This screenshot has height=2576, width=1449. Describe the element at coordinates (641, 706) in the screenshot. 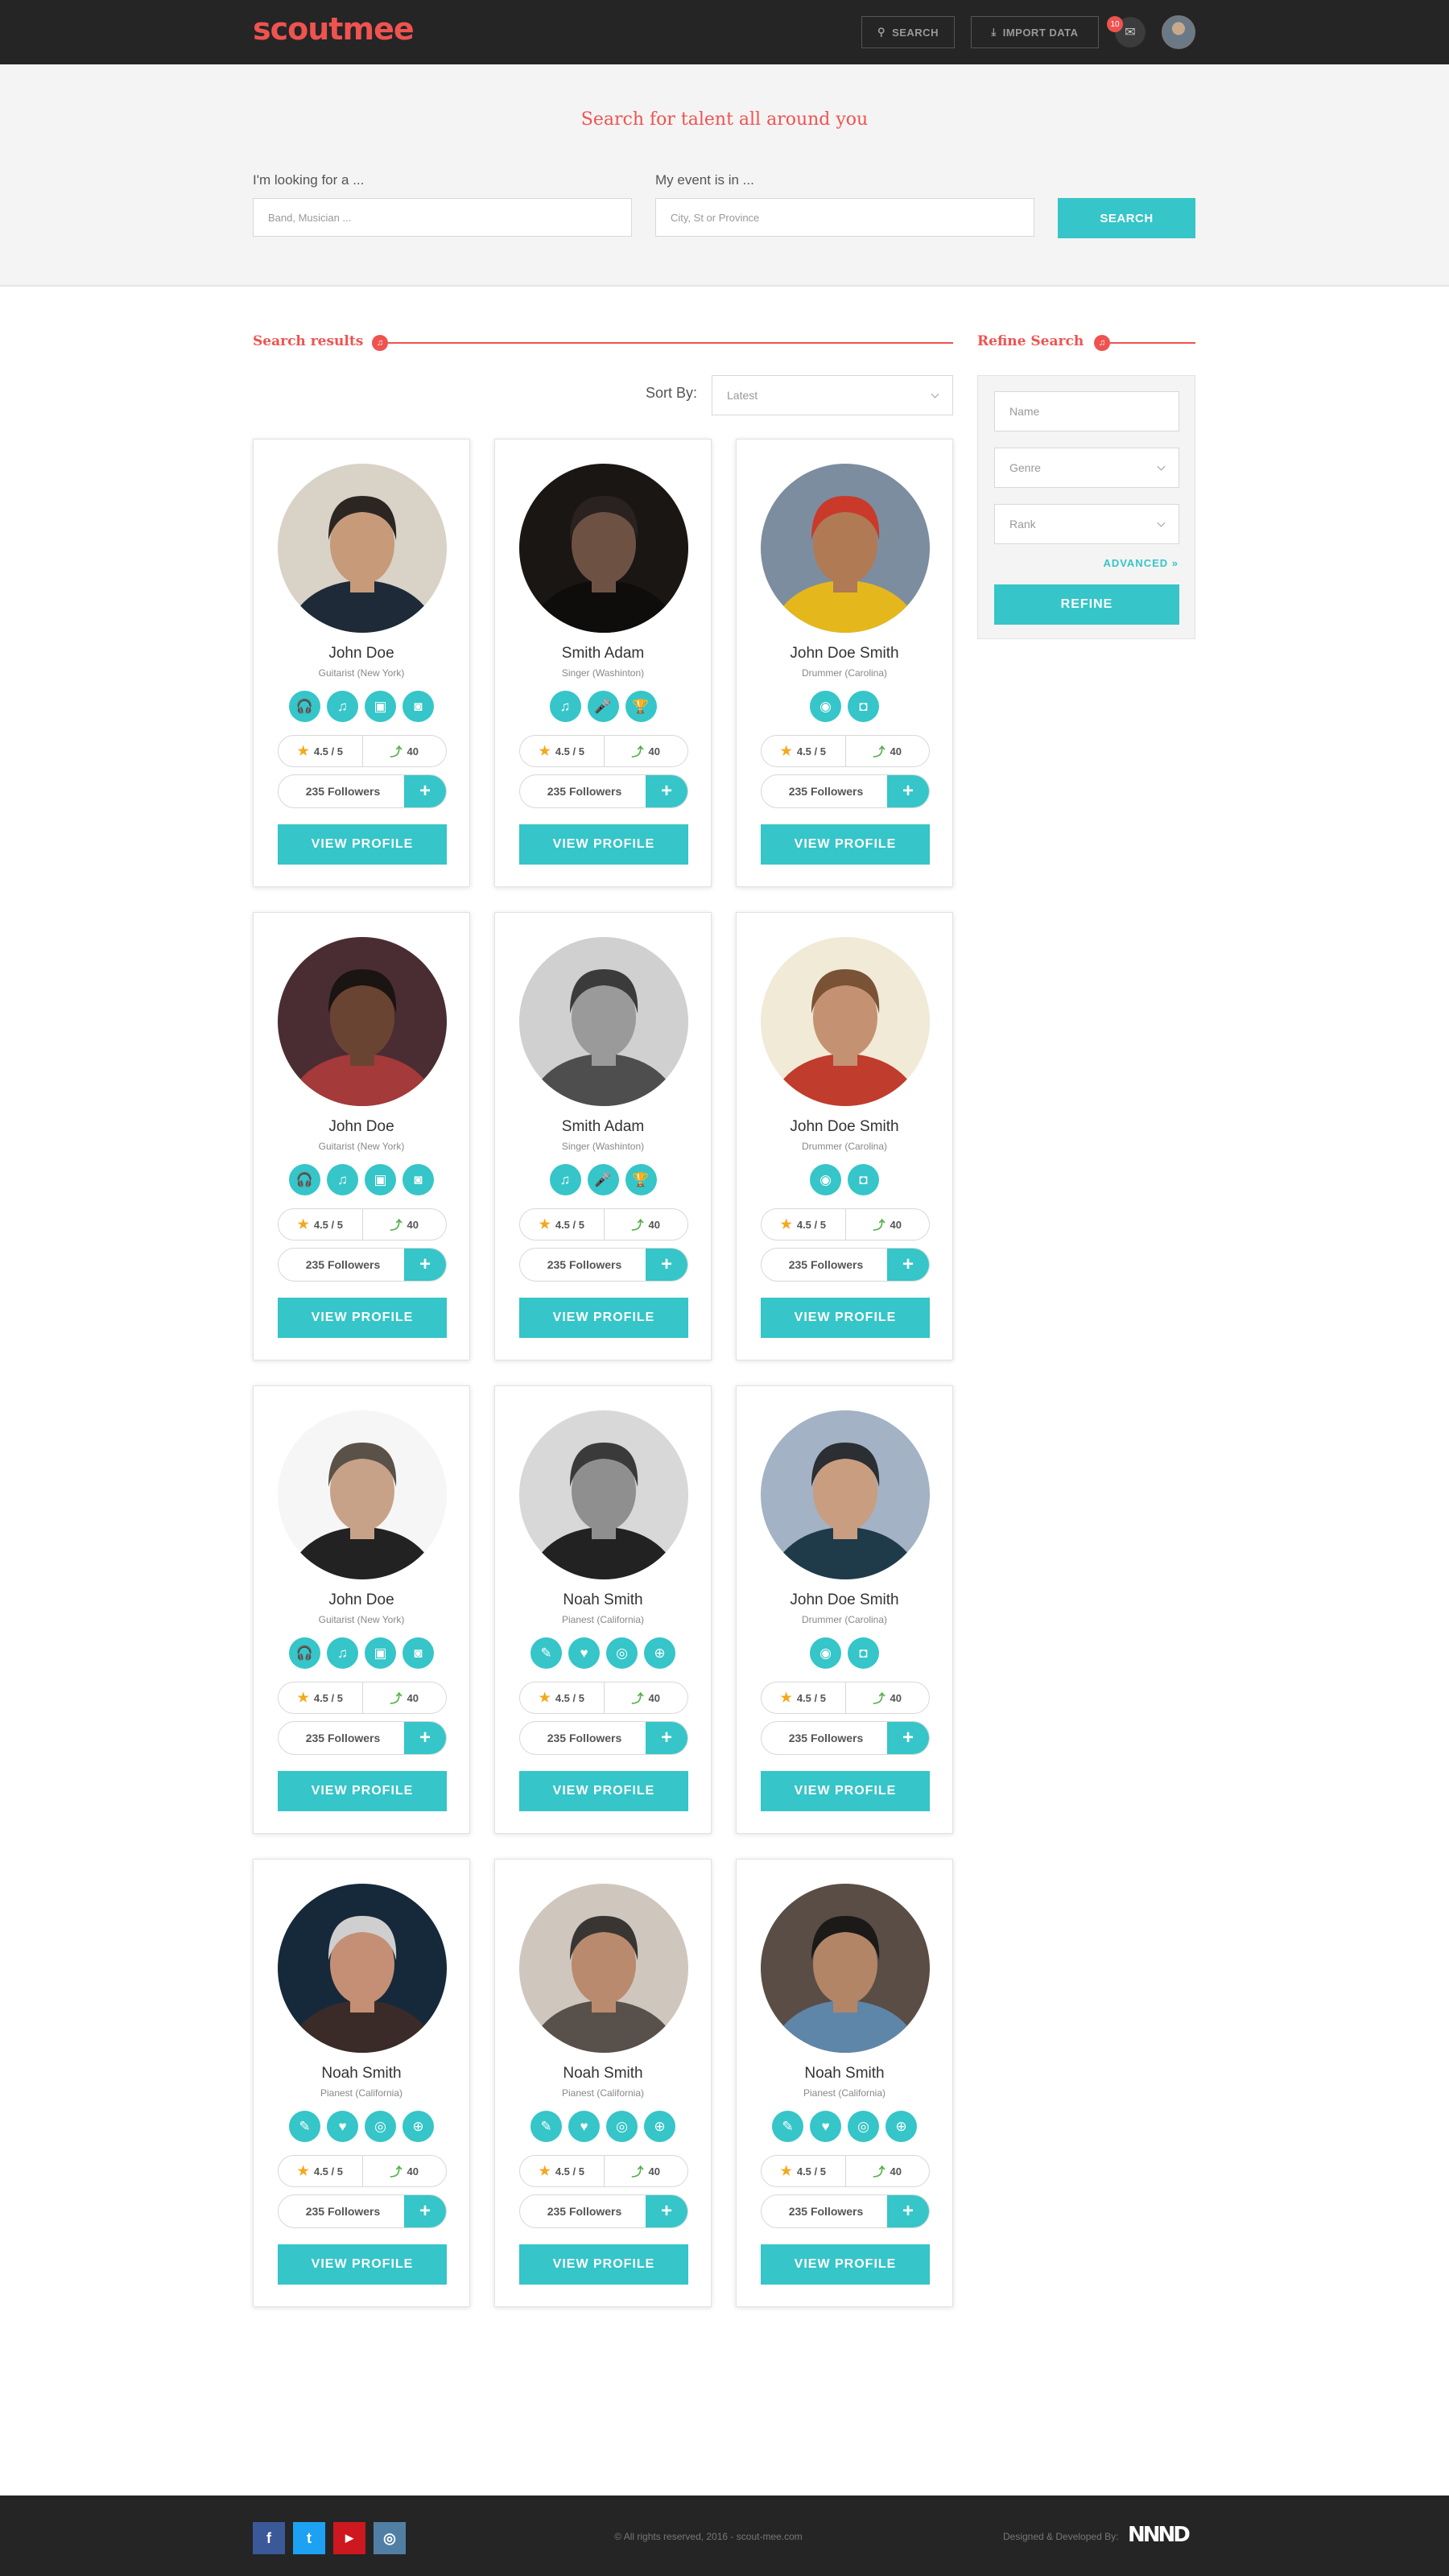

I see `trophy-icon: 🏆` at that location.